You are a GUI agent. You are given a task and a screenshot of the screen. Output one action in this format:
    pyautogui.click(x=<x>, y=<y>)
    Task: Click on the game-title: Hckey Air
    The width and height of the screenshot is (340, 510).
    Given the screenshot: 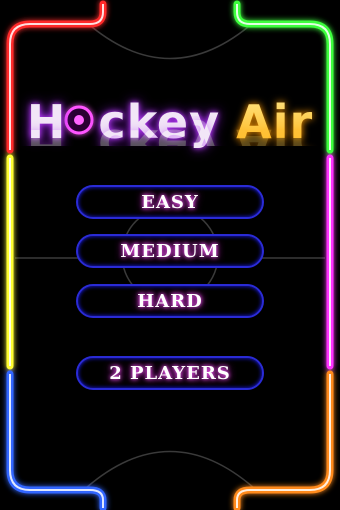 What is the action you would take?
    pyautogui.click(x=170, y=122)
    